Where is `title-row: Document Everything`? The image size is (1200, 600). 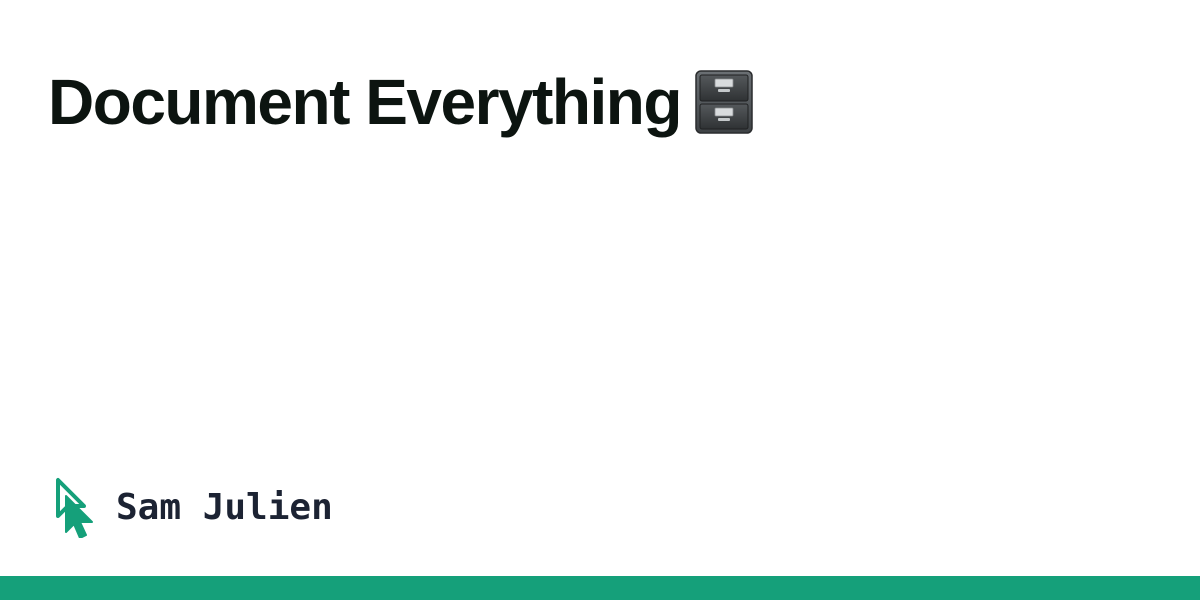 title-row: Document Everything is located at coordinates (400, 102).